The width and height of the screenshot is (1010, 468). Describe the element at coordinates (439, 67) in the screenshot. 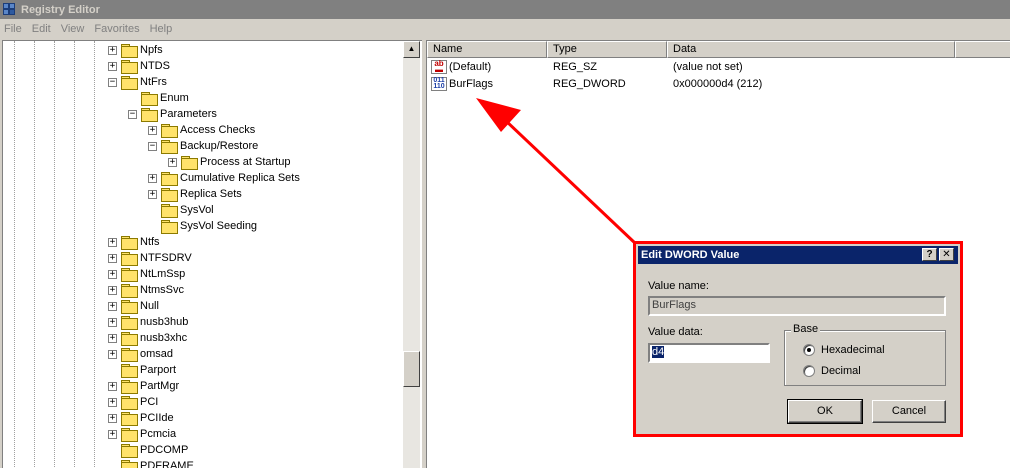

I see `string-value-icon: ab ▬` at that location.